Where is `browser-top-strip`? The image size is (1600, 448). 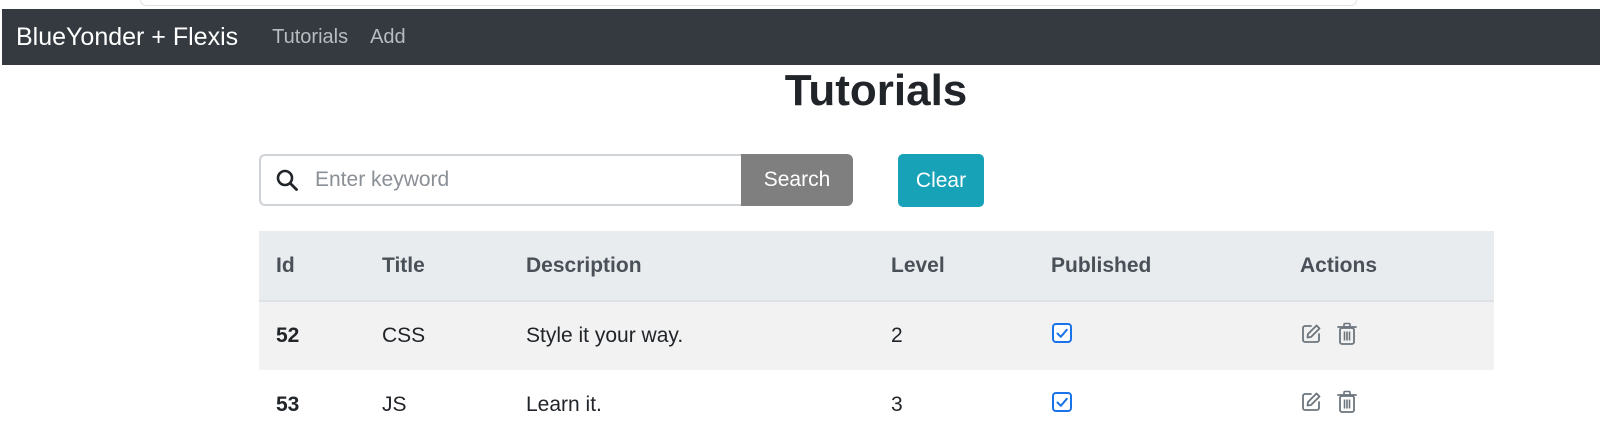 browser-top-strip is located at coordinates (800, 4).